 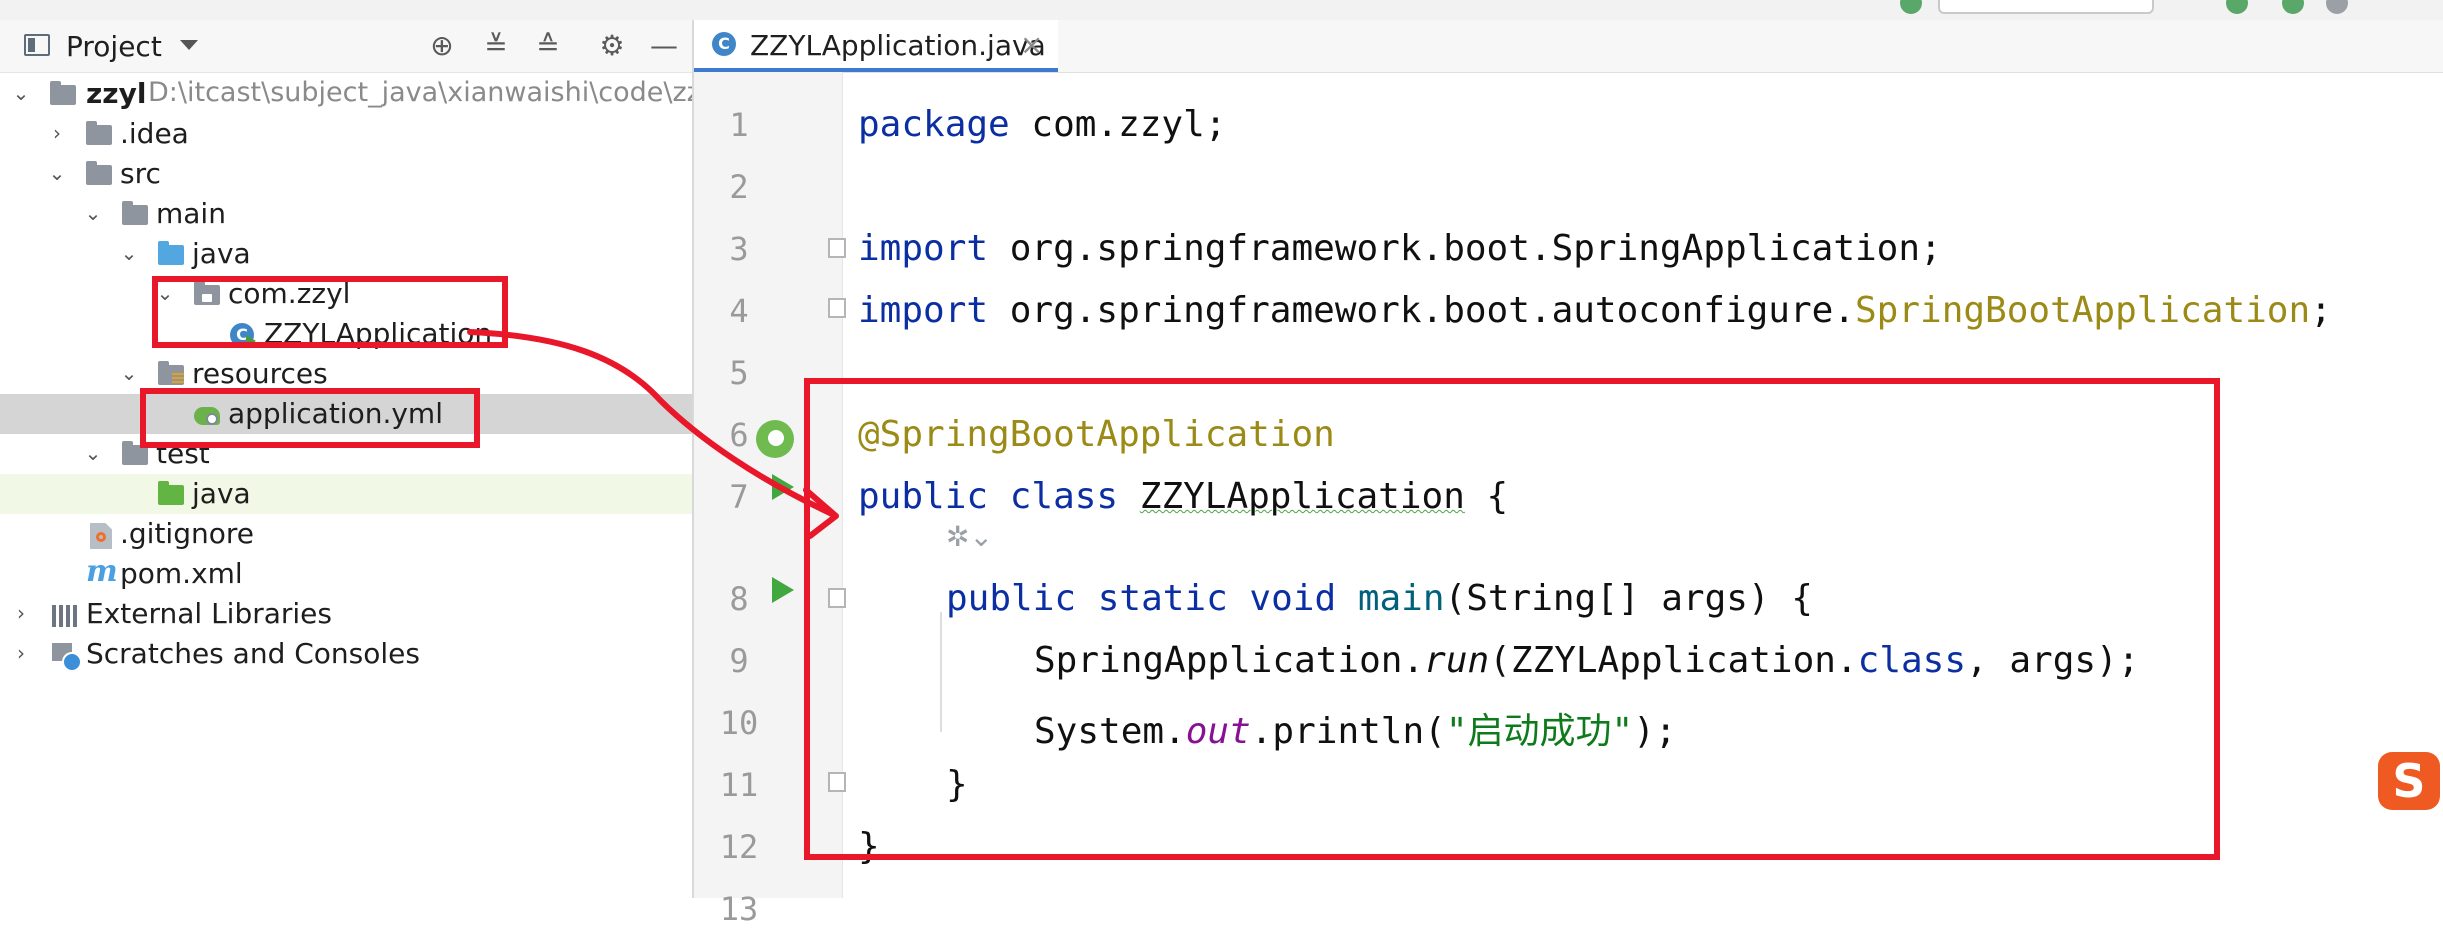 I want to click on spring-bean-gutter-icon, so click(x=775, y=439).